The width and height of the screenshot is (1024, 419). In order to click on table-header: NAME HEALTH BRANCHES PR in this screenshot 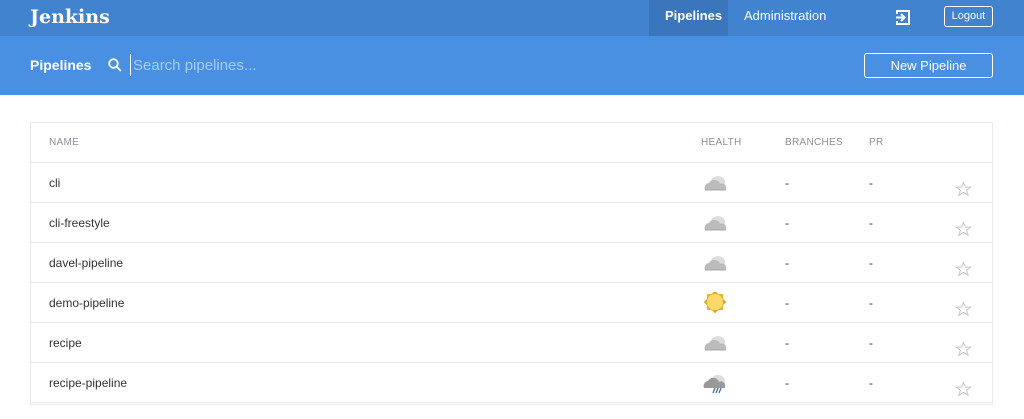, I will do `click(511, 143)`.